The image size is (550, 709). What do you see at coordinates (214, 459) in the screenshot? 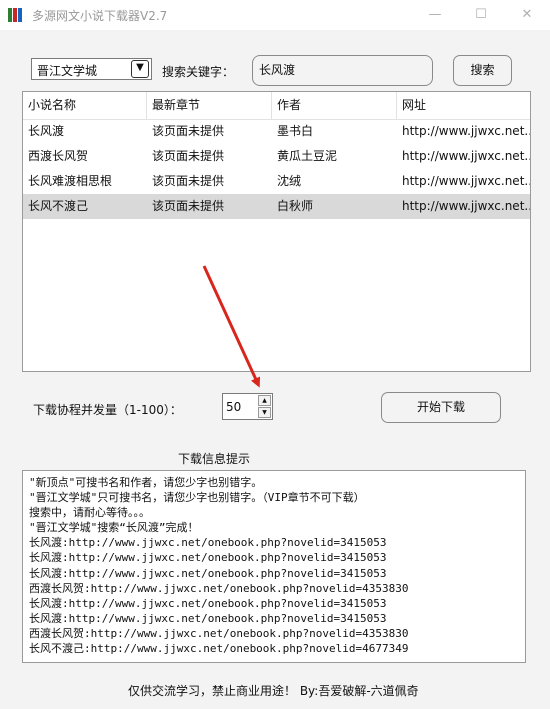
I see `download-info-title: 下载信息提示` at bounding box center [214, 459].